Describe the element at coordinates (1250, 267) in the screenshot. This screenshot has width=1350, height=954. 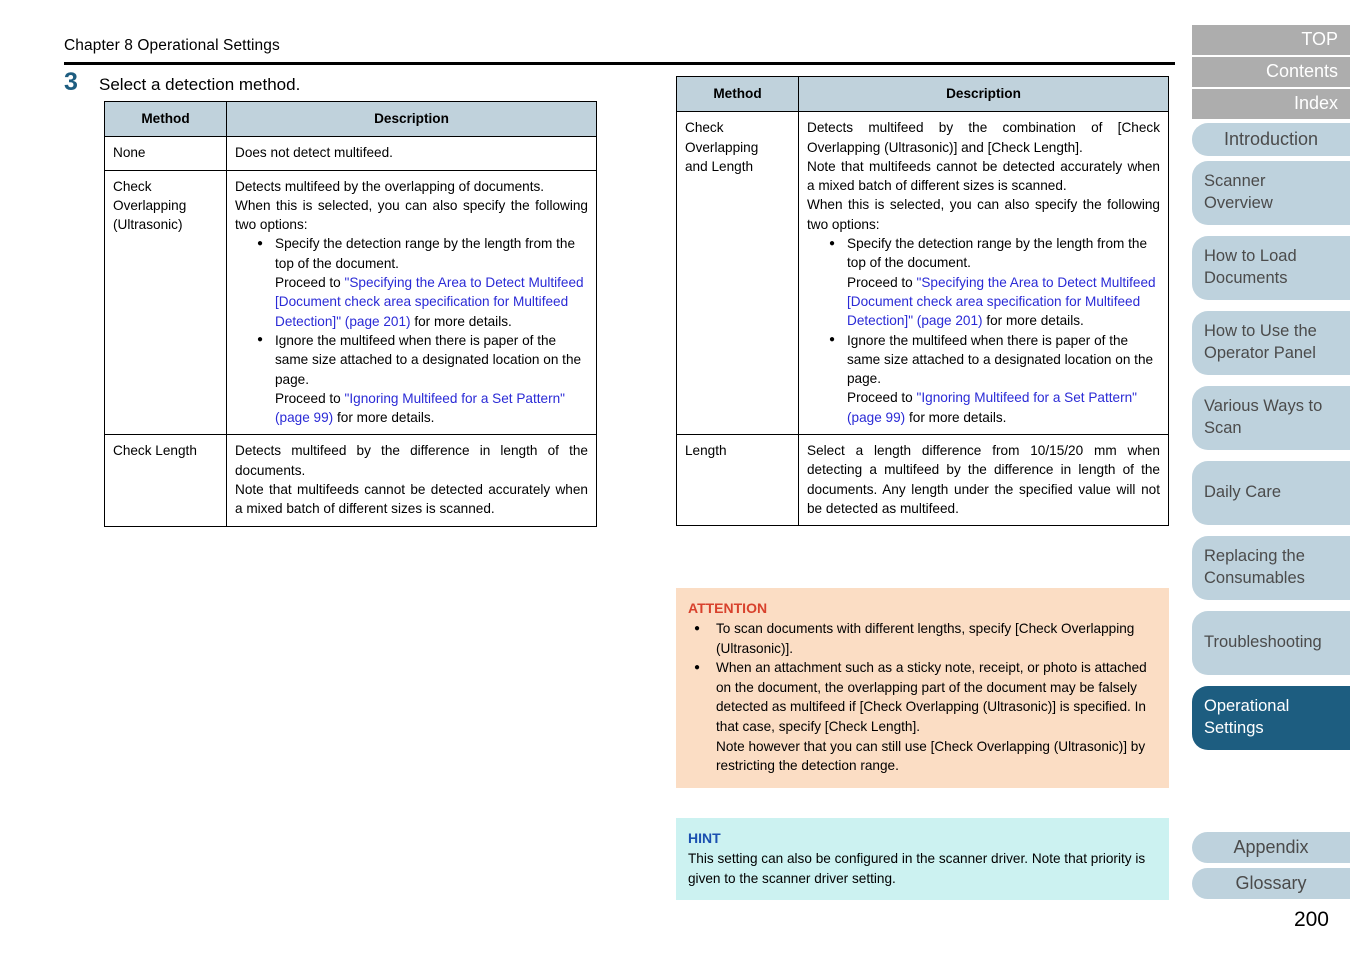
I see `sidebar-item-label: How to Load Documents` at that location.